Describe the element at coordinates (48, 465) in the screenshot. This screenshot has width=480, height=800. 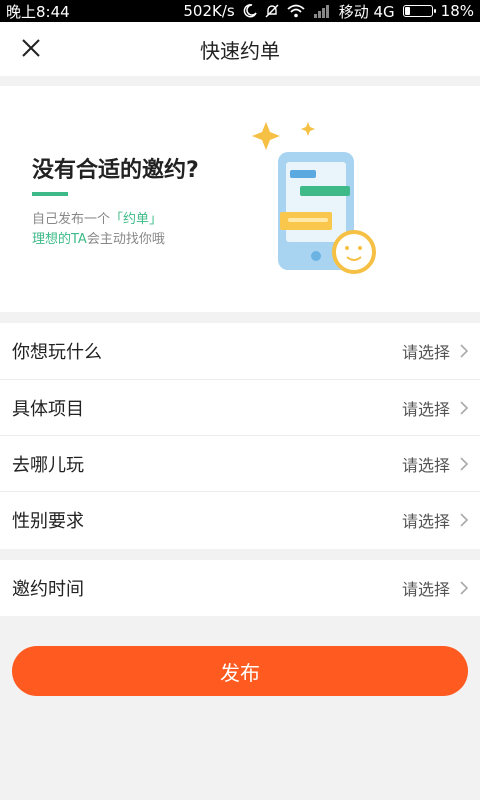
I see `row-label: 去哪儿玩` at that location.